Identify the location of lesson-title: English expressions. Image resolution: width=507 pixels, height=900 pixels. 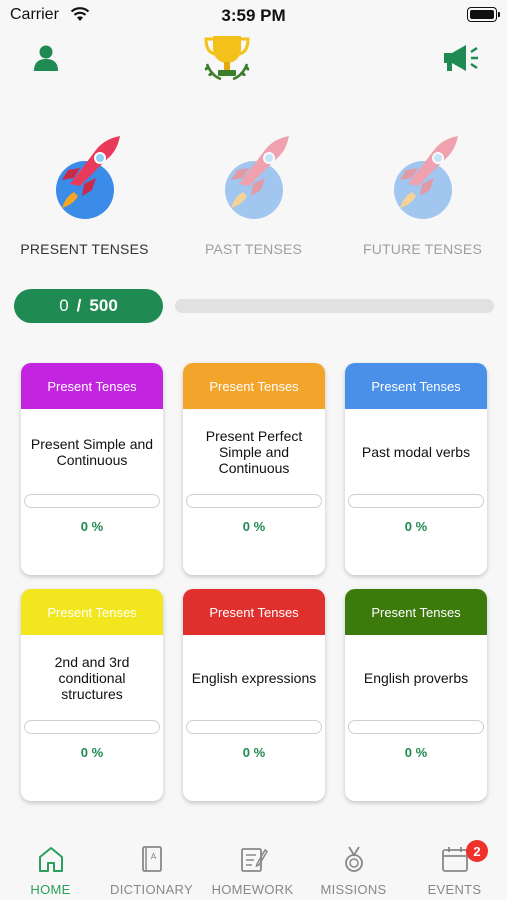
(254, 678).